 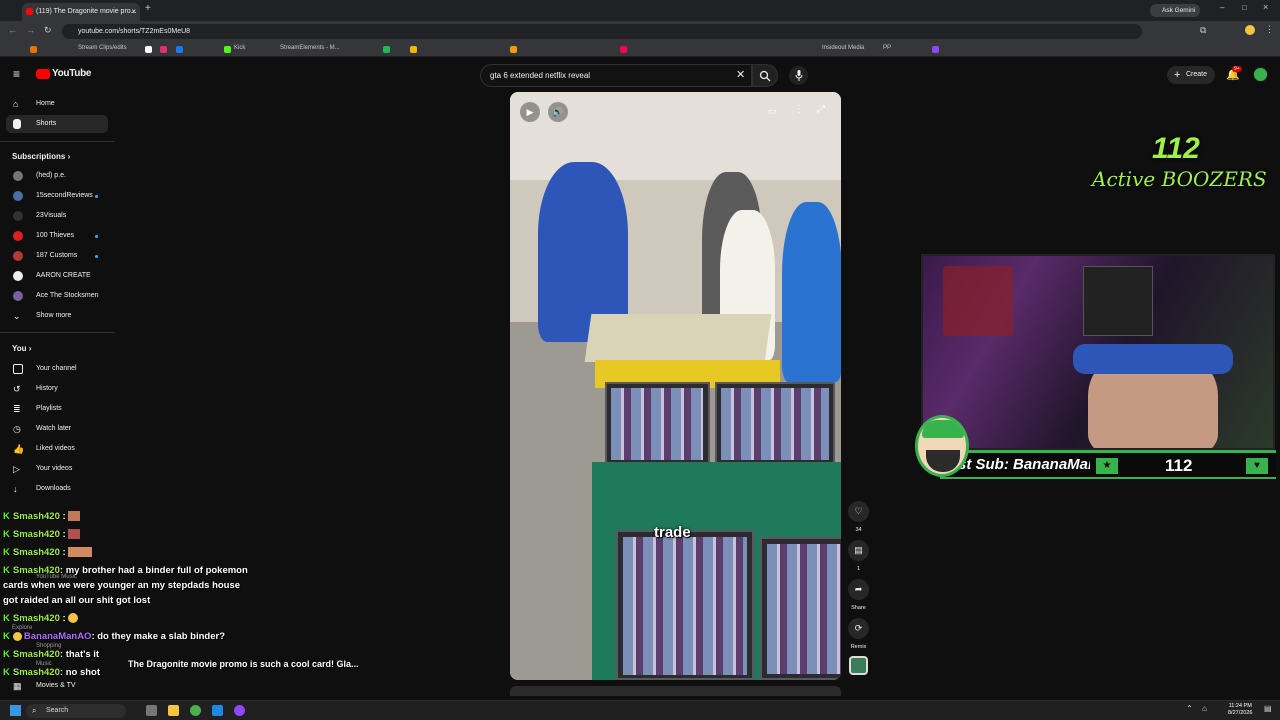 I want to click on sidebar-item-playlists: ≣ Playlists, so click(x=57, y=409).